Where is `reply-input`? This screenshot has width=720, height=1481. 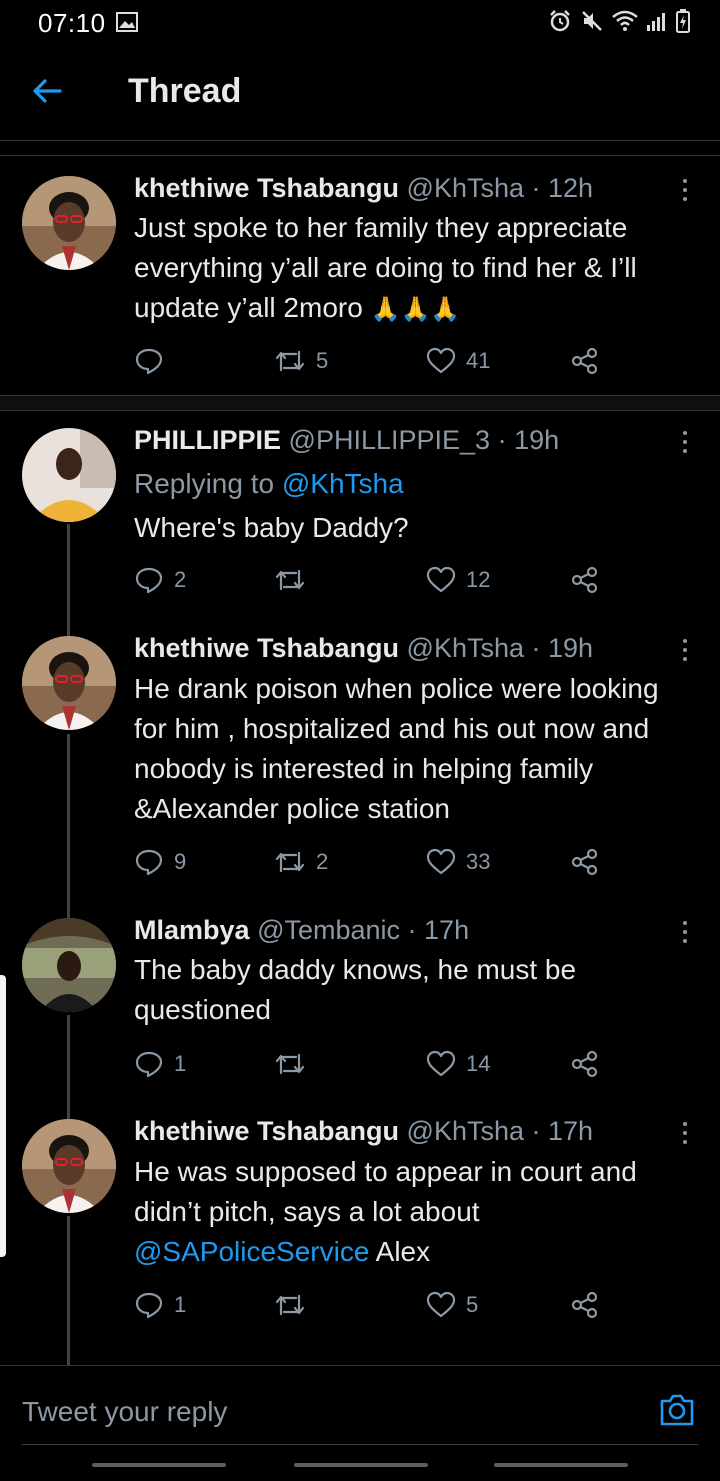
reply-input is located at coordinates (322, 1412).